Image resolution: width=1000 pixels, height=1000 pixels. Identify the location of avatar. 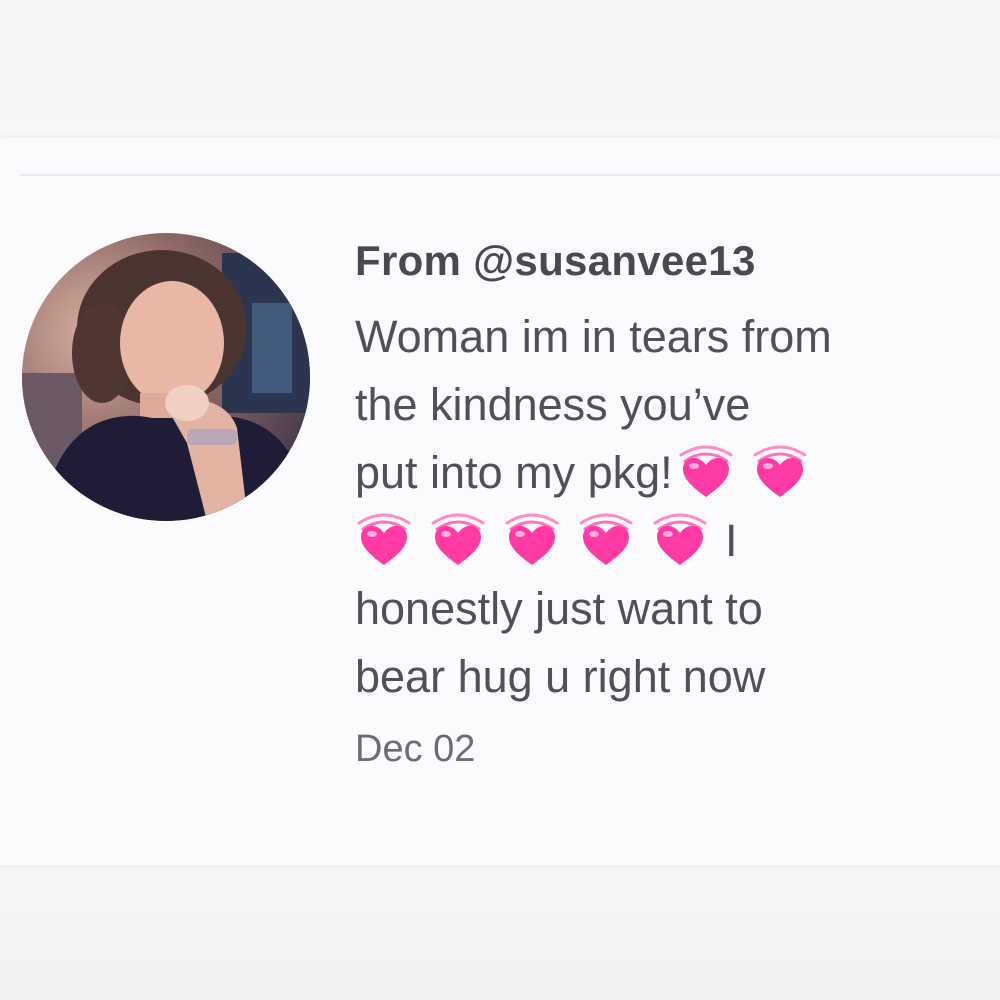
(166, 377).